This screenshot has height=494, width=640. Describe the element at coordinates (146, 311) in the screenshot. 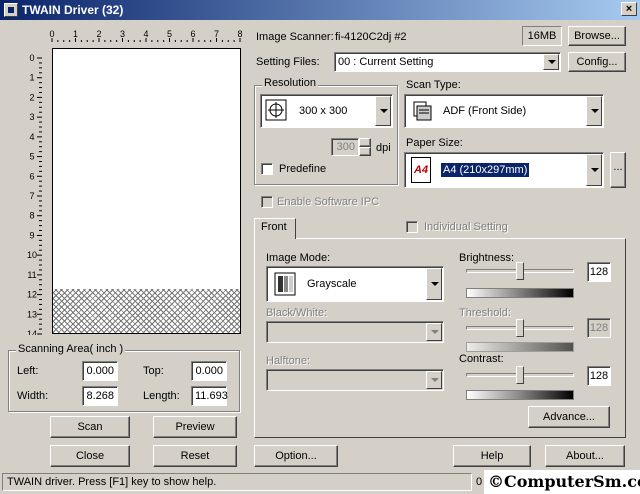

I see `preview-out-of-area` at that location.